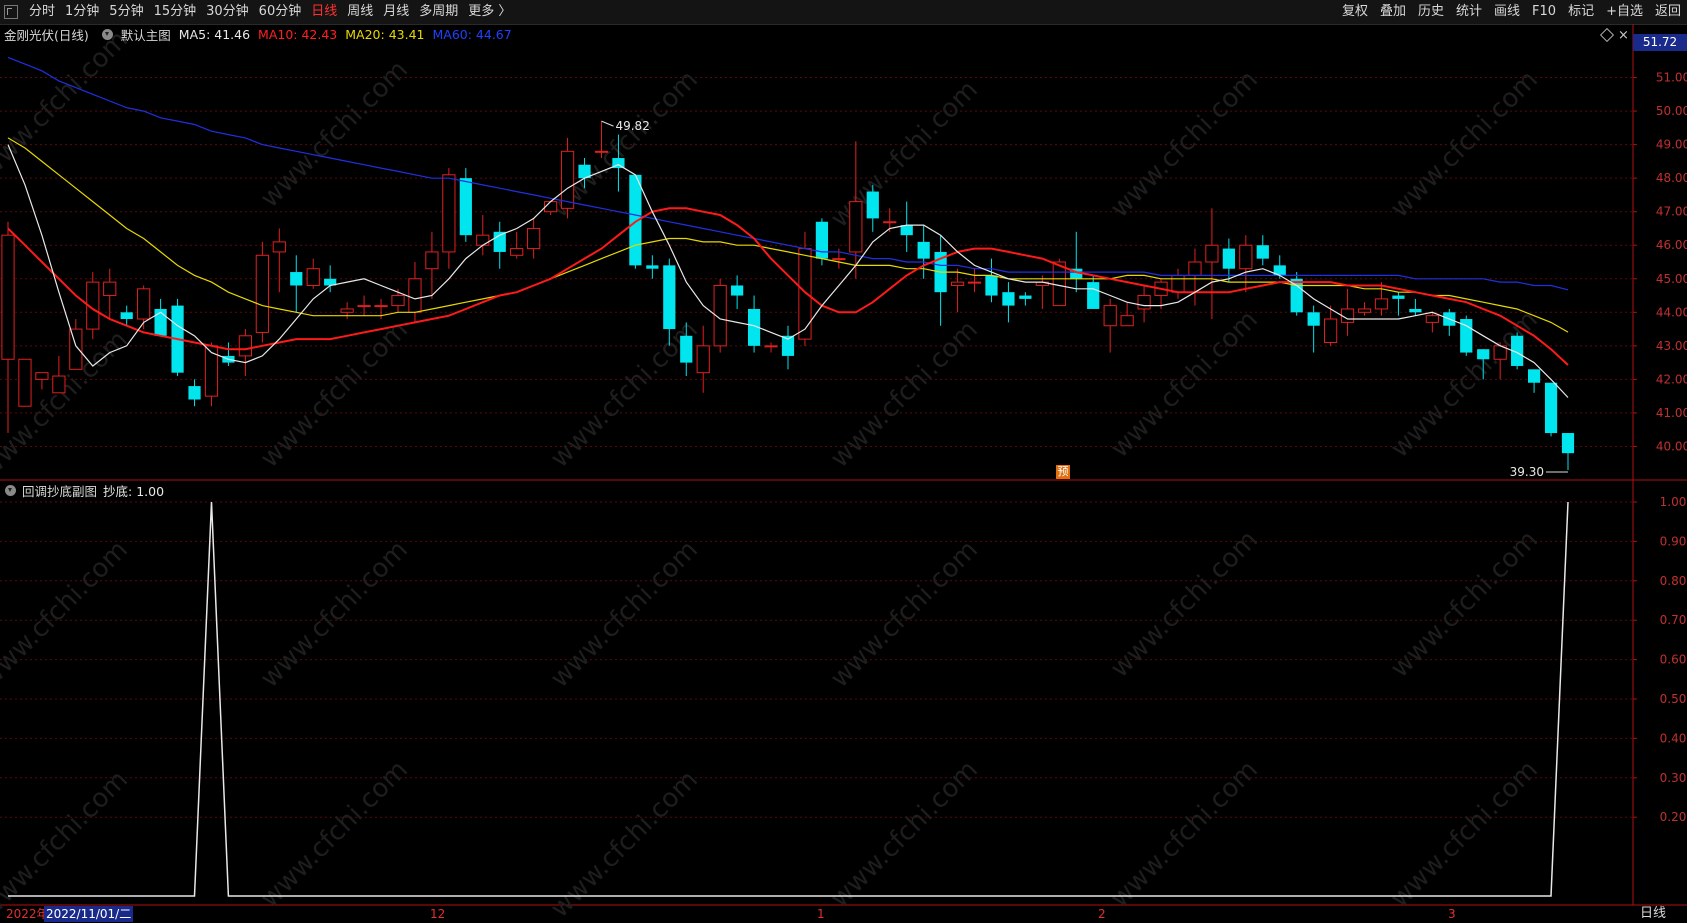  Describe the element at coordinates (385, 34) in the screenshot. I see `ma20-value: MA20: 43.41` at that location.